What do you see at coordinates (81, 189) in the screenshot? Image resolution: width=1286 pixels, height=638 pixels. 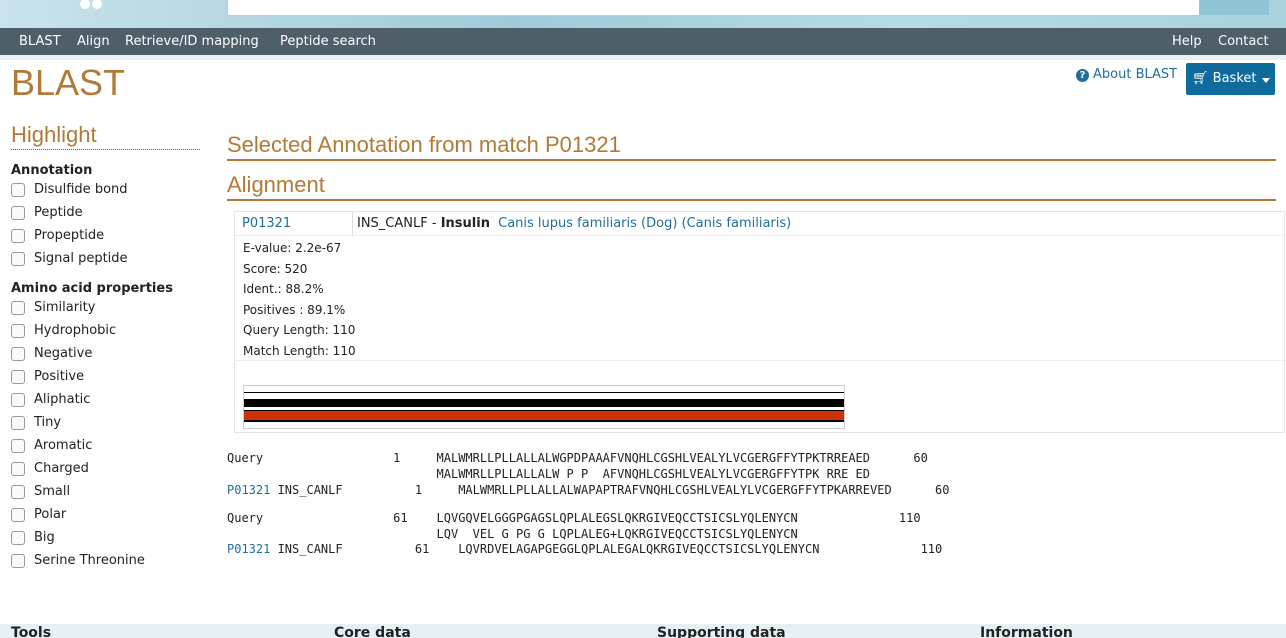 I see `checkbox-label: Disulfide bond` at bounding box center [81, 189].